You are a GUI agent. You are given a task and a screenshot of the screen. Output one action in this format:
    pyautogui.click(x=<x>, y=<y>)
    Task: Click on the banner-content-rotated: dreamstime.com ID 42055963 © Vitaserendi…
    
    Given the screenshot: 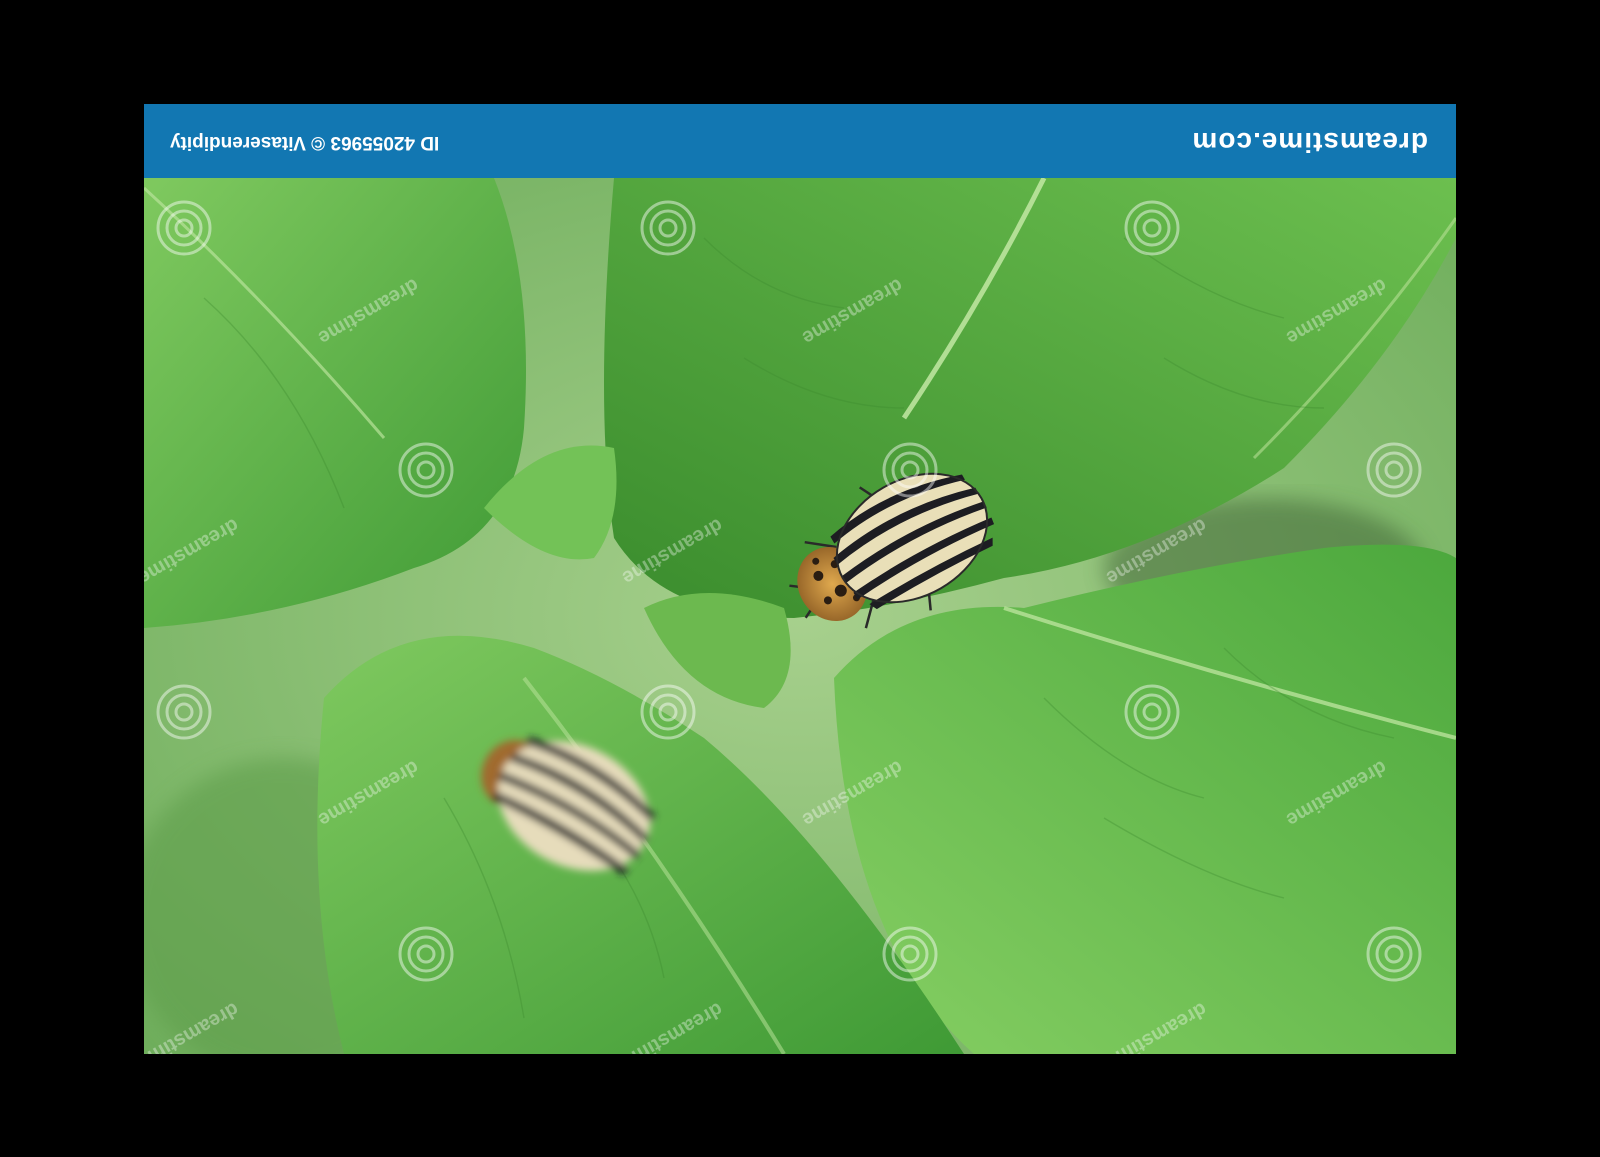 What is the action you would take?
    pyautogui.click(x=800, y=141)
    